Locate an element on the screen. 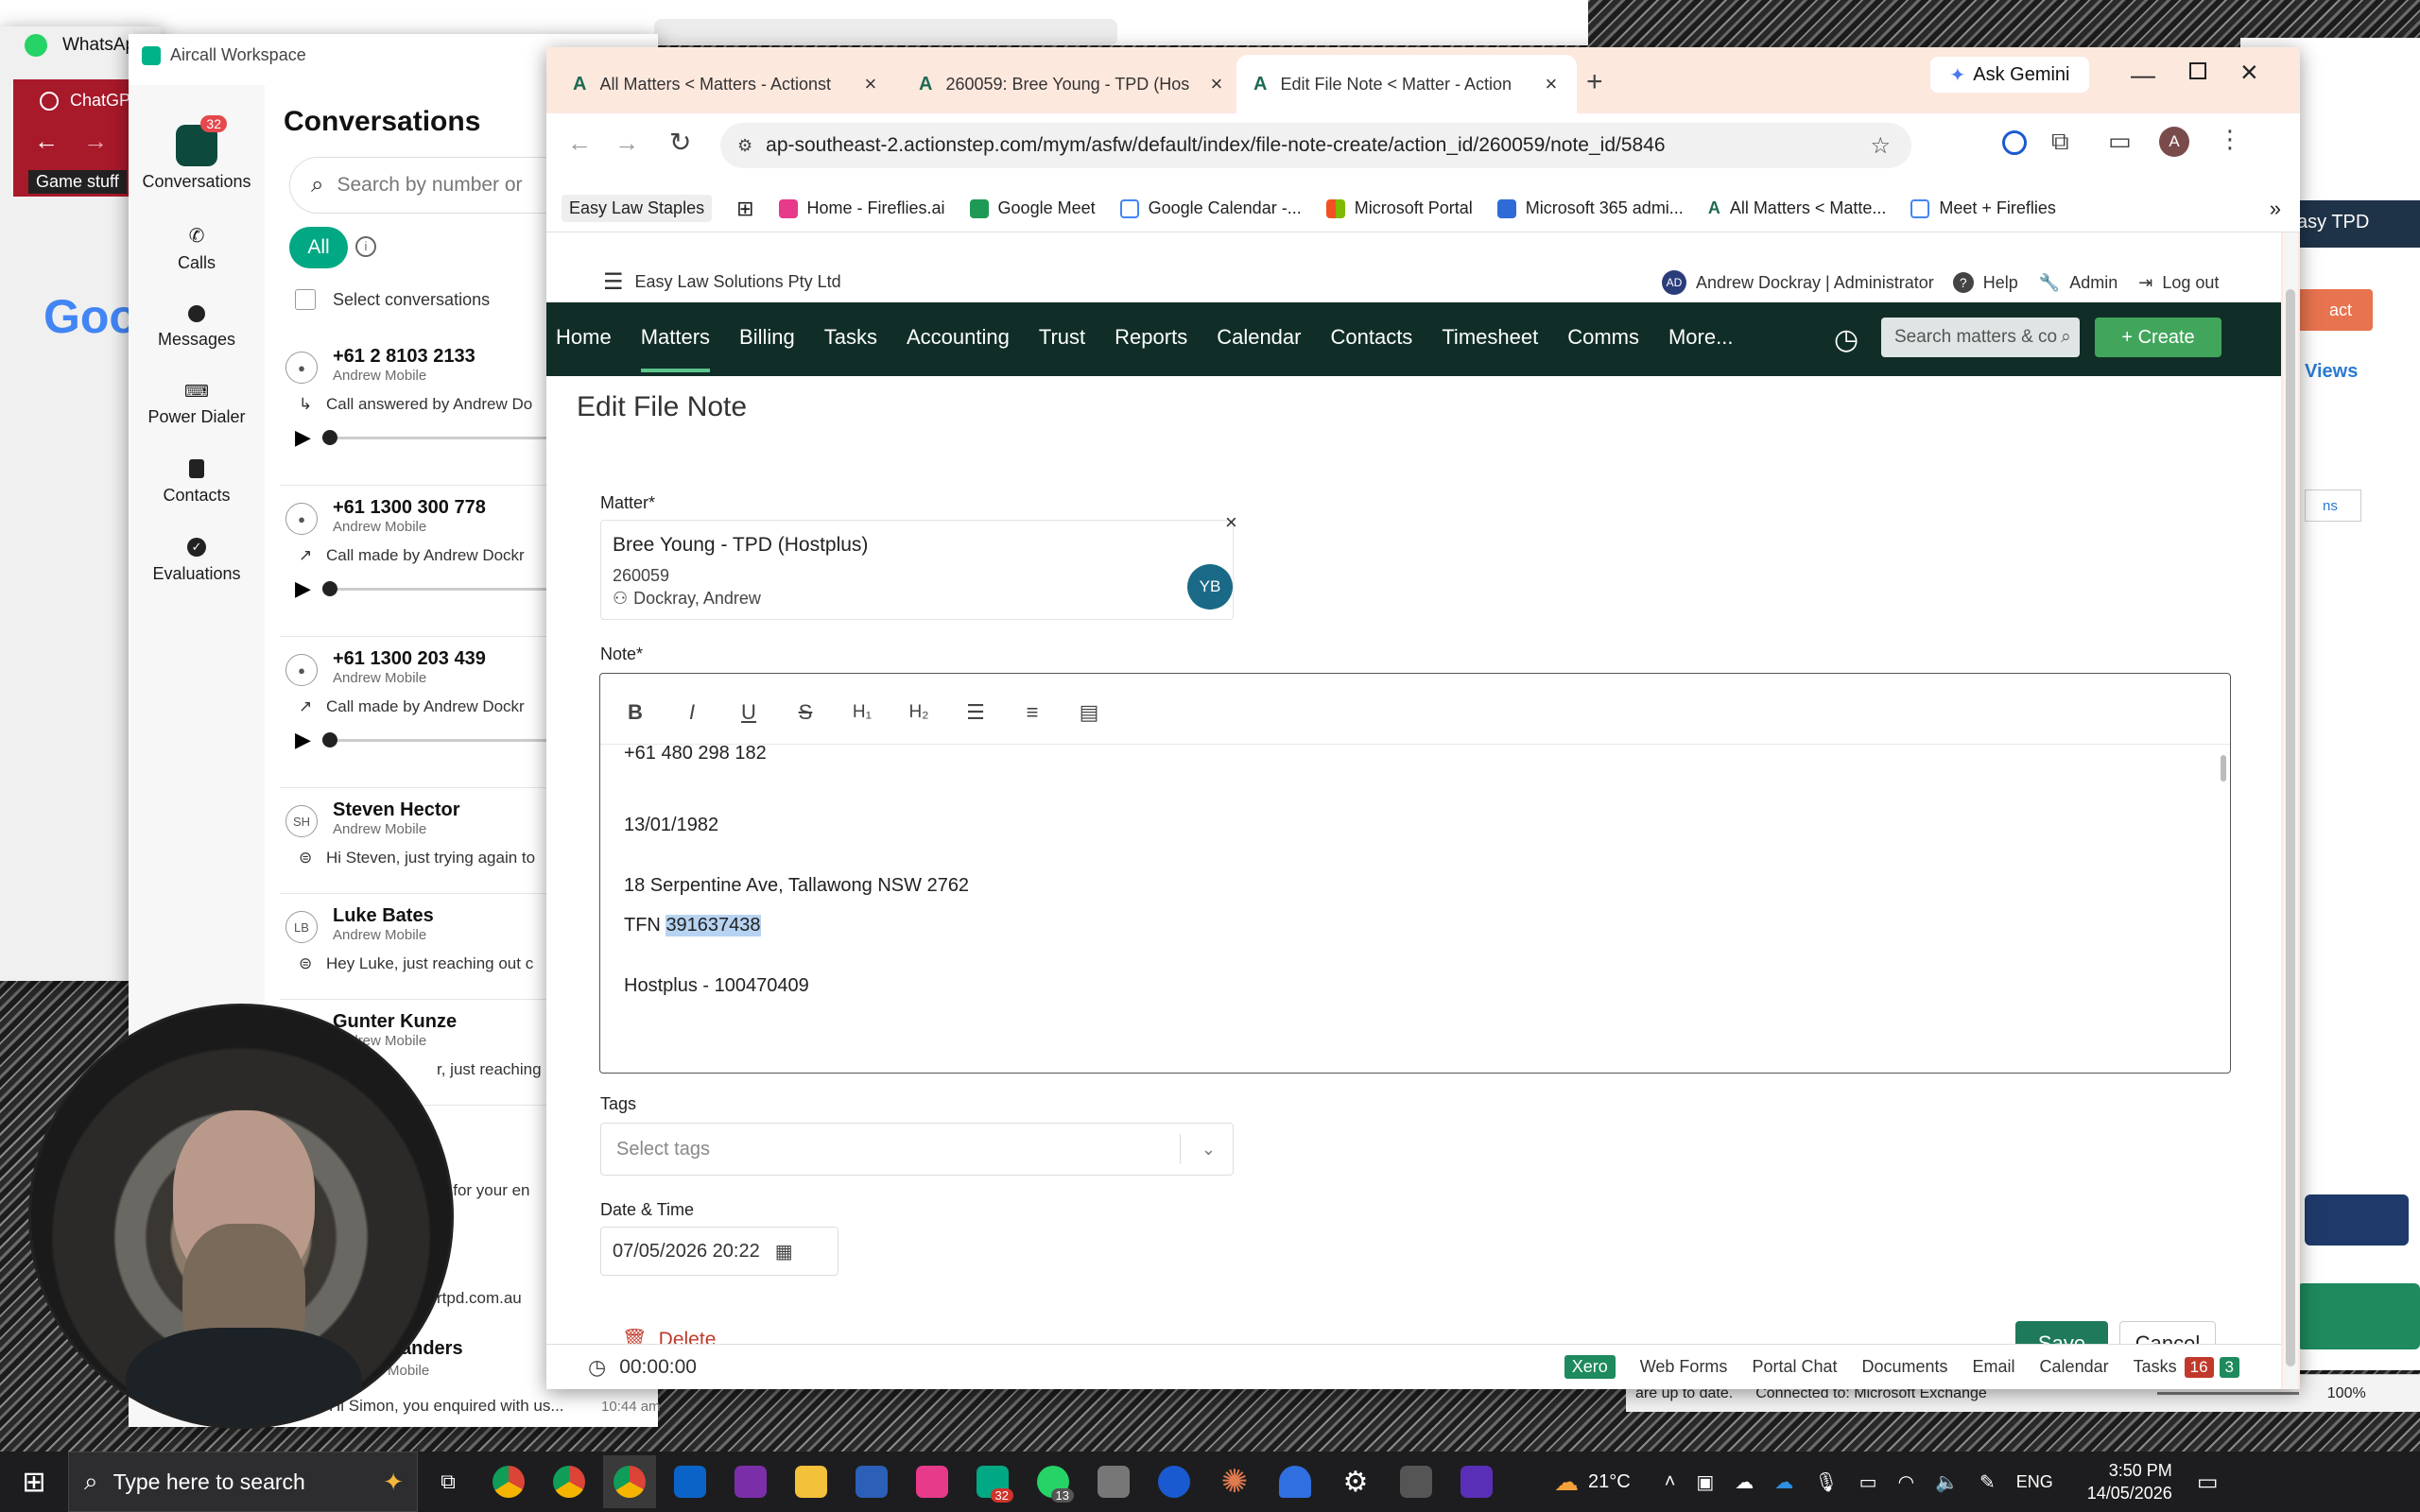 The height and width of the screenshot is (1512, 2420). tray-app-icon: ▣ is located at coordinates (1705, 1482).